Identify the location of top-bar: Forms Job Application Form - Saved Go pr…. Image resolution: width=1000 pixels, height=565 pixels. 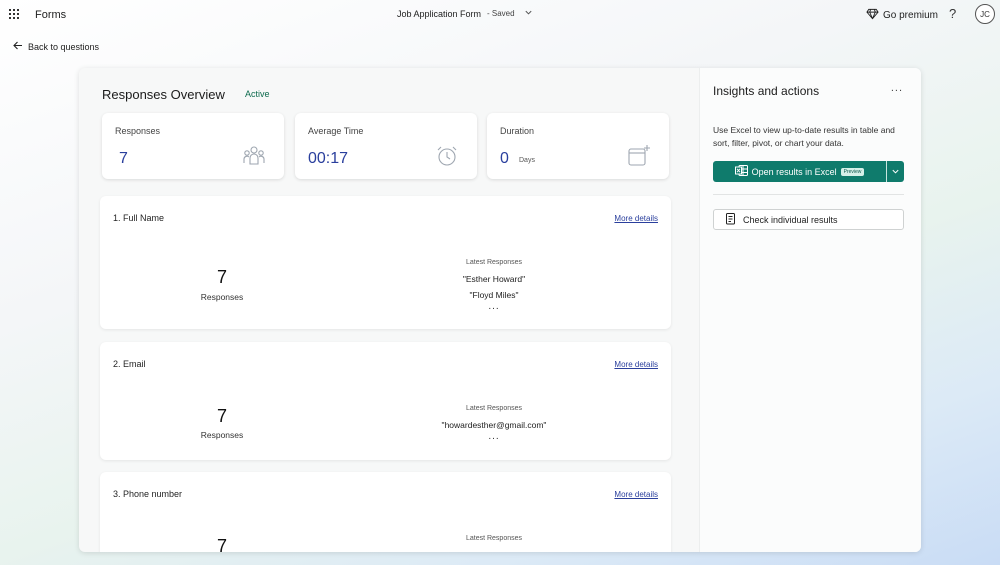
(500, 15).